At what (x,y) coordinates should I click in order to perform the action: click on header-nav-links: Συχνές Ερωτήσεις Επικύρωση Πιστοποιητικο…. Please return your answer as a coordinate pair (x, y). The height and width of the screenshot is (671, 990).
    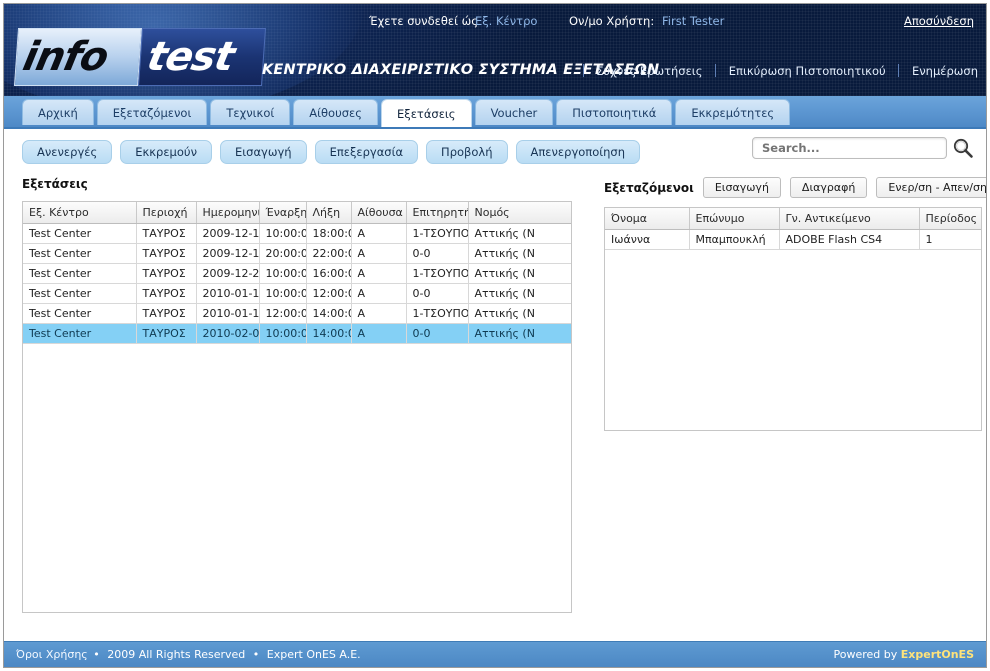
    Looking at the image, I should click on (776, 71).